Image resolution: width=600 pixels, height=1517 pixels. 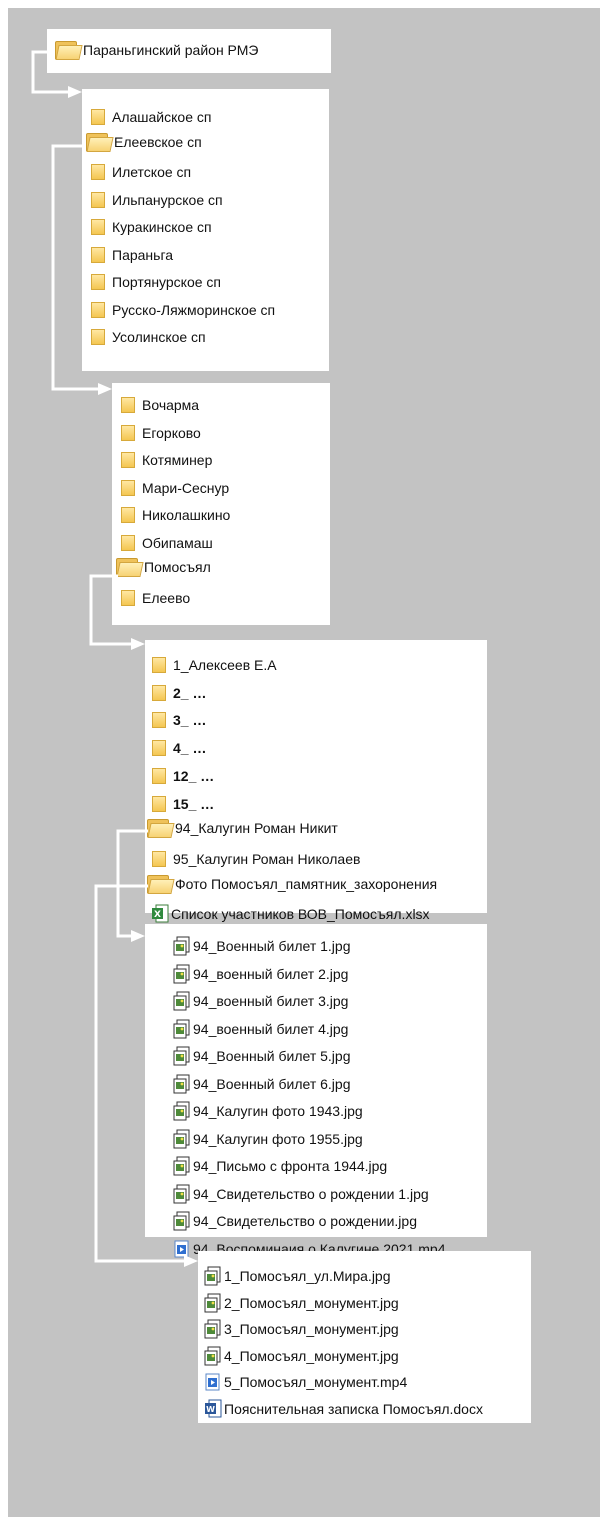 What do you see at coordinates (166, 597) in the screenshot?
I see `item-label: Елеево` at bounding box center [166, 597].